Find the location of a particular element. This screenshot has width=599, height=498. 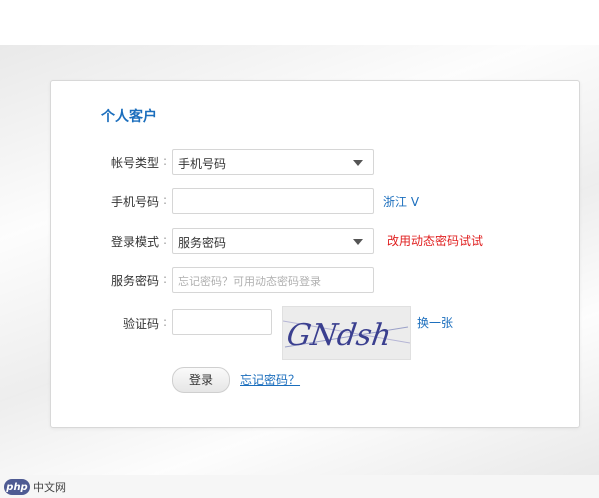

service-password-placeholder: 忘记密码？可用动态密码登录 is located at coordinates (249, 281).